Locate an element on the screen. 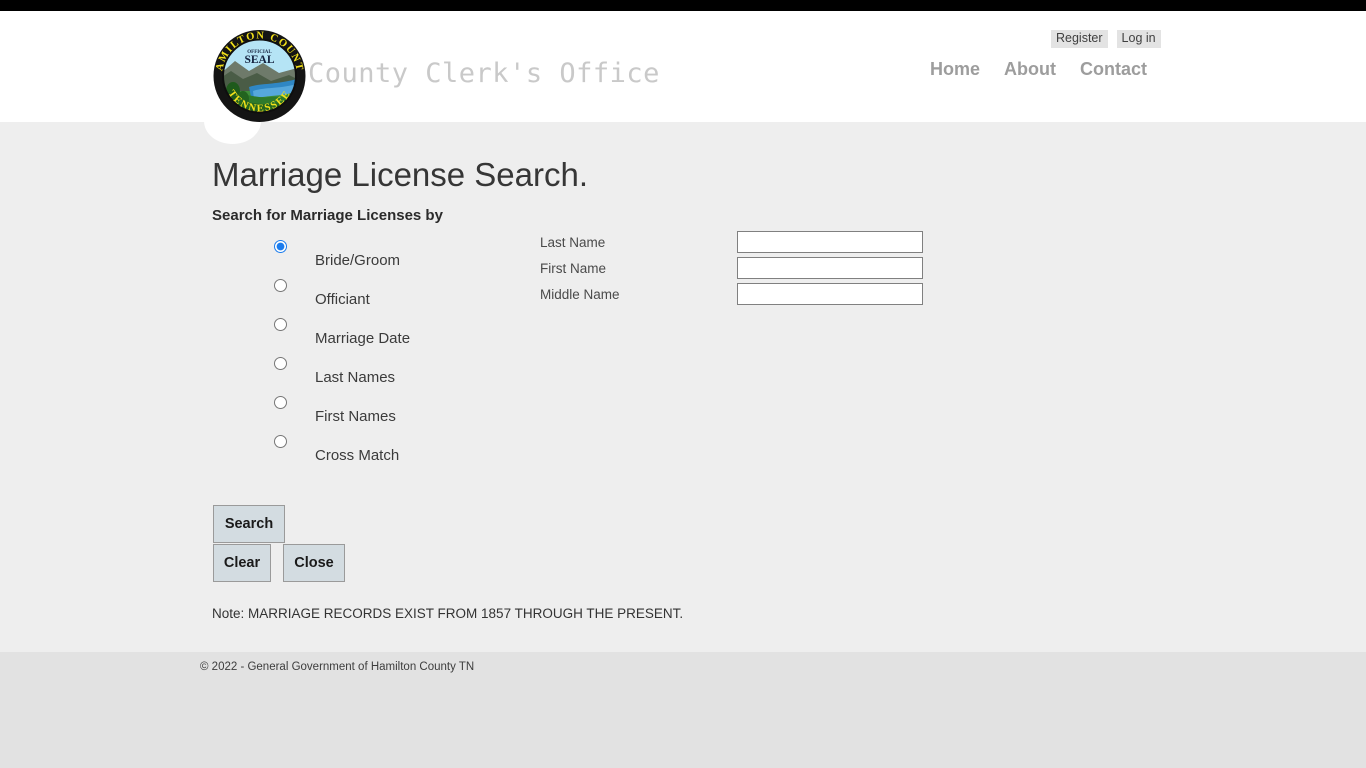  radio-officiant is located at coordinates (280, 285).